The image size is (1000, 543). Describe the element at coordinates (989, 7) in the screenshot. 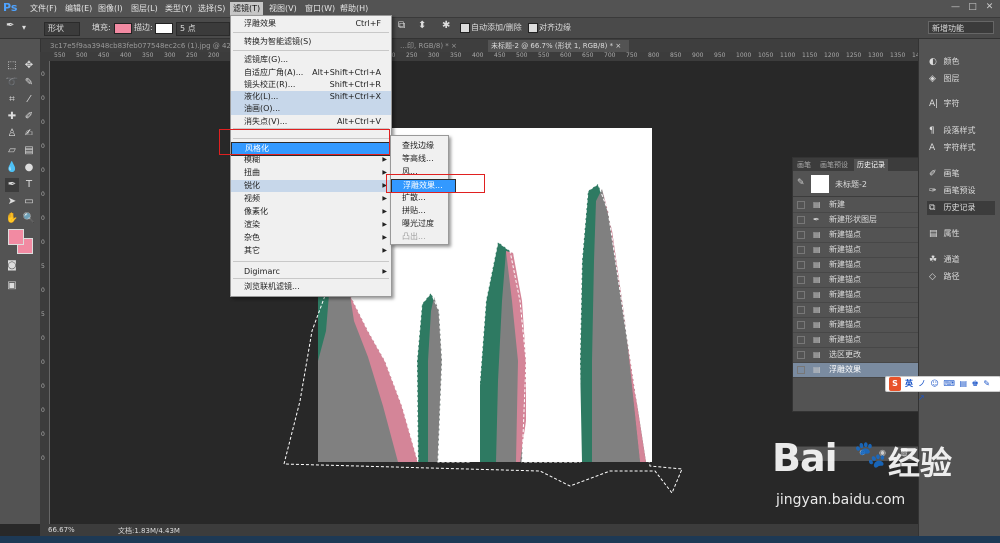

I see `close-icon: ✕` at that location.